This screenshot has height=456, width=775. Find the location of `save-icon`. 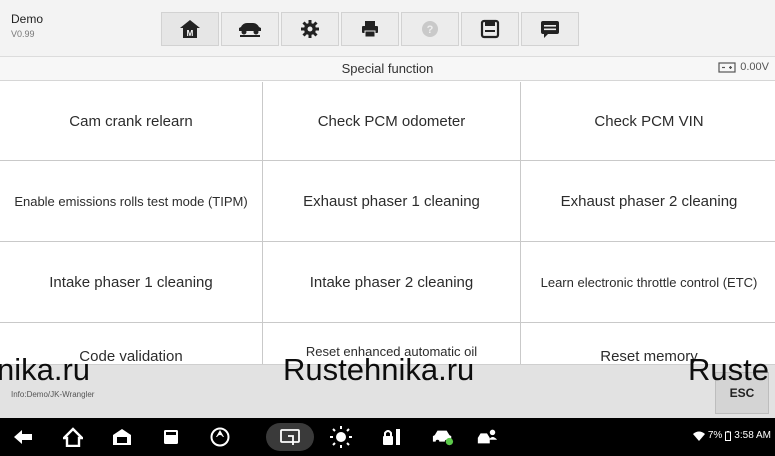

save-icon is located at coordinates (490, 29).